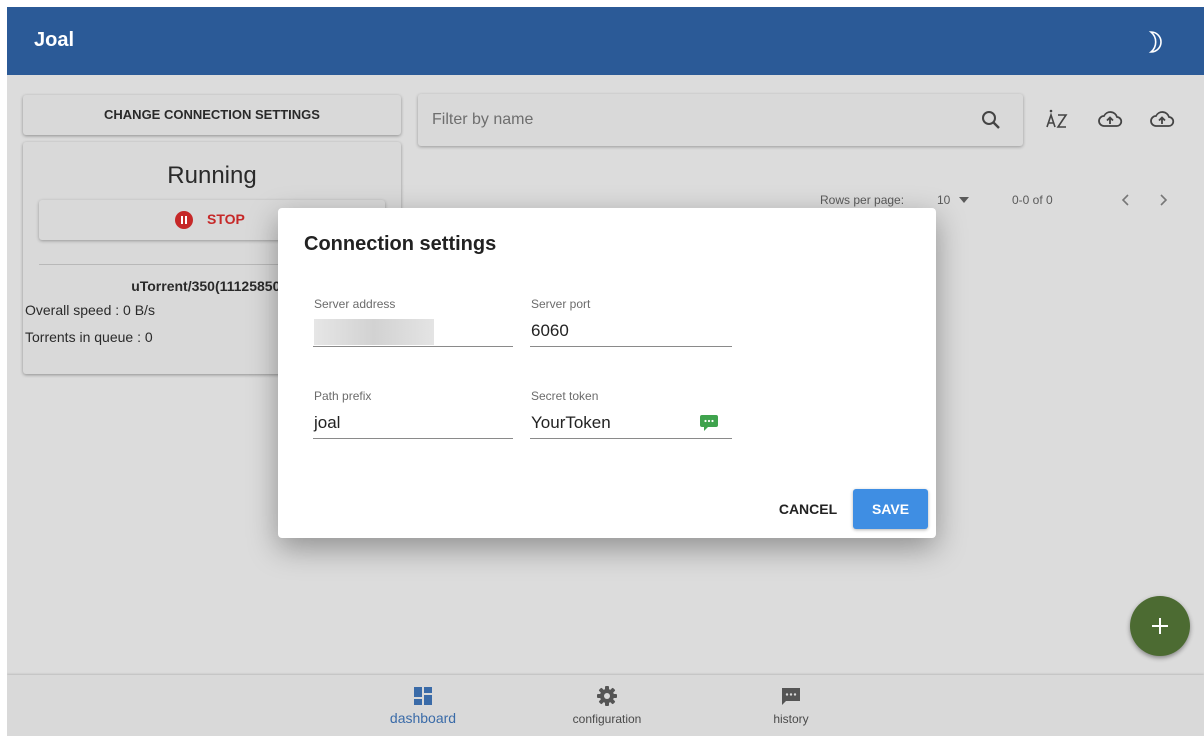  What do you see at coordinates (631, 327) in the screenshot?
I see `server-port-field: Server port 6060` at bounding box center [631, 327].